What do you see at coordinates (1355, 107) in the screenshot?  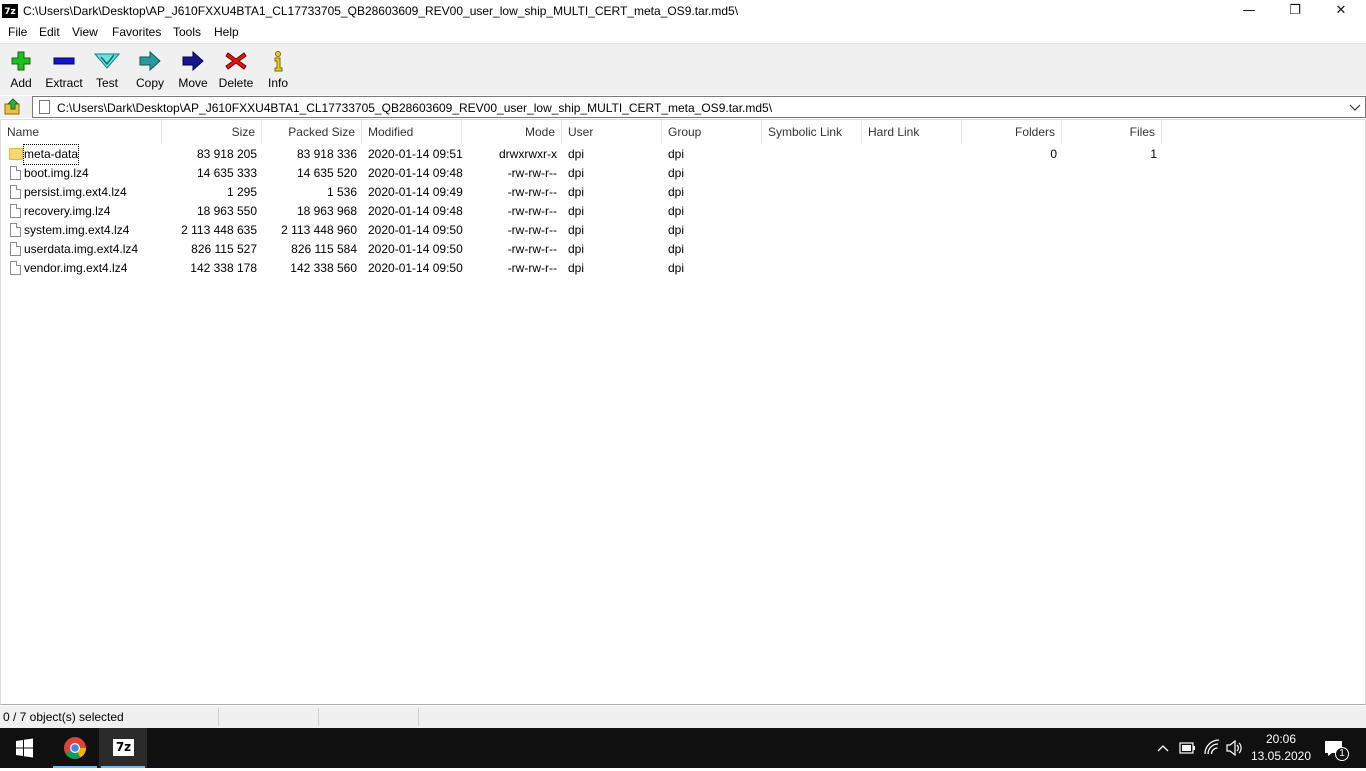 I see `chevron-down-icon` at bounding box center [1355, 107].